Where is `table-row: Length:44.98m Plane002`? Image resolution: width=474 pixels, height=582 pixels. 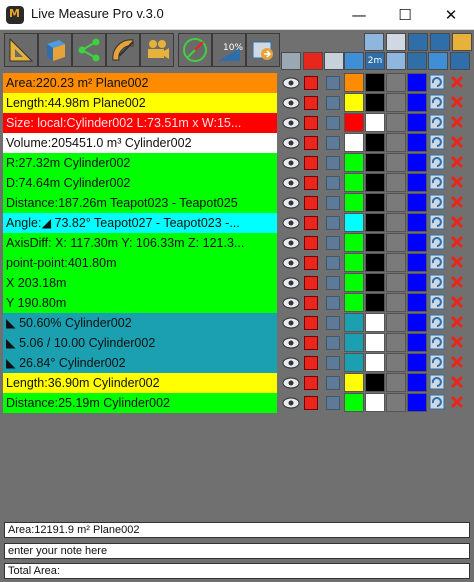
table-row: Length:44.98m Plane002 is located at coordinates (237, 103).